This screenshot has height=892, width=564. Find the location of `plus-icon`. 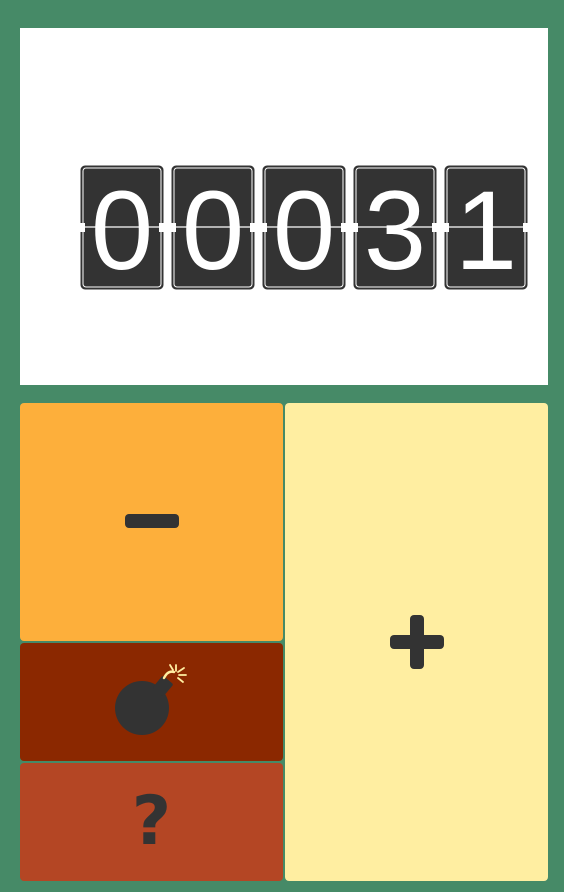

plus-icon is located at coordinates (416, 642).